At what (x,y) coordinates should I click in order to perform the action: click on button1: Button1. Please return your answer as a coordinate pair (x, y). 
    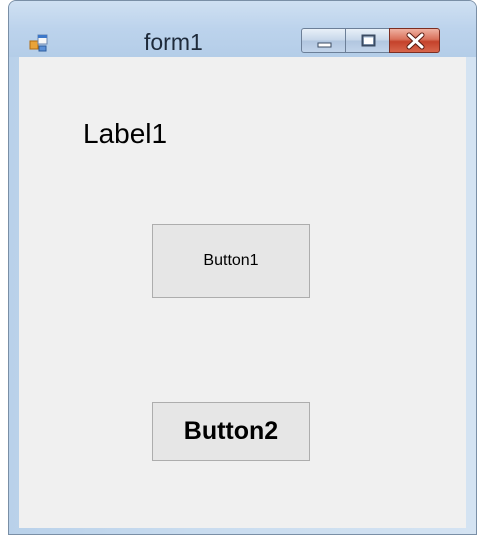
    Looking at the image, I should click on (231, 261).